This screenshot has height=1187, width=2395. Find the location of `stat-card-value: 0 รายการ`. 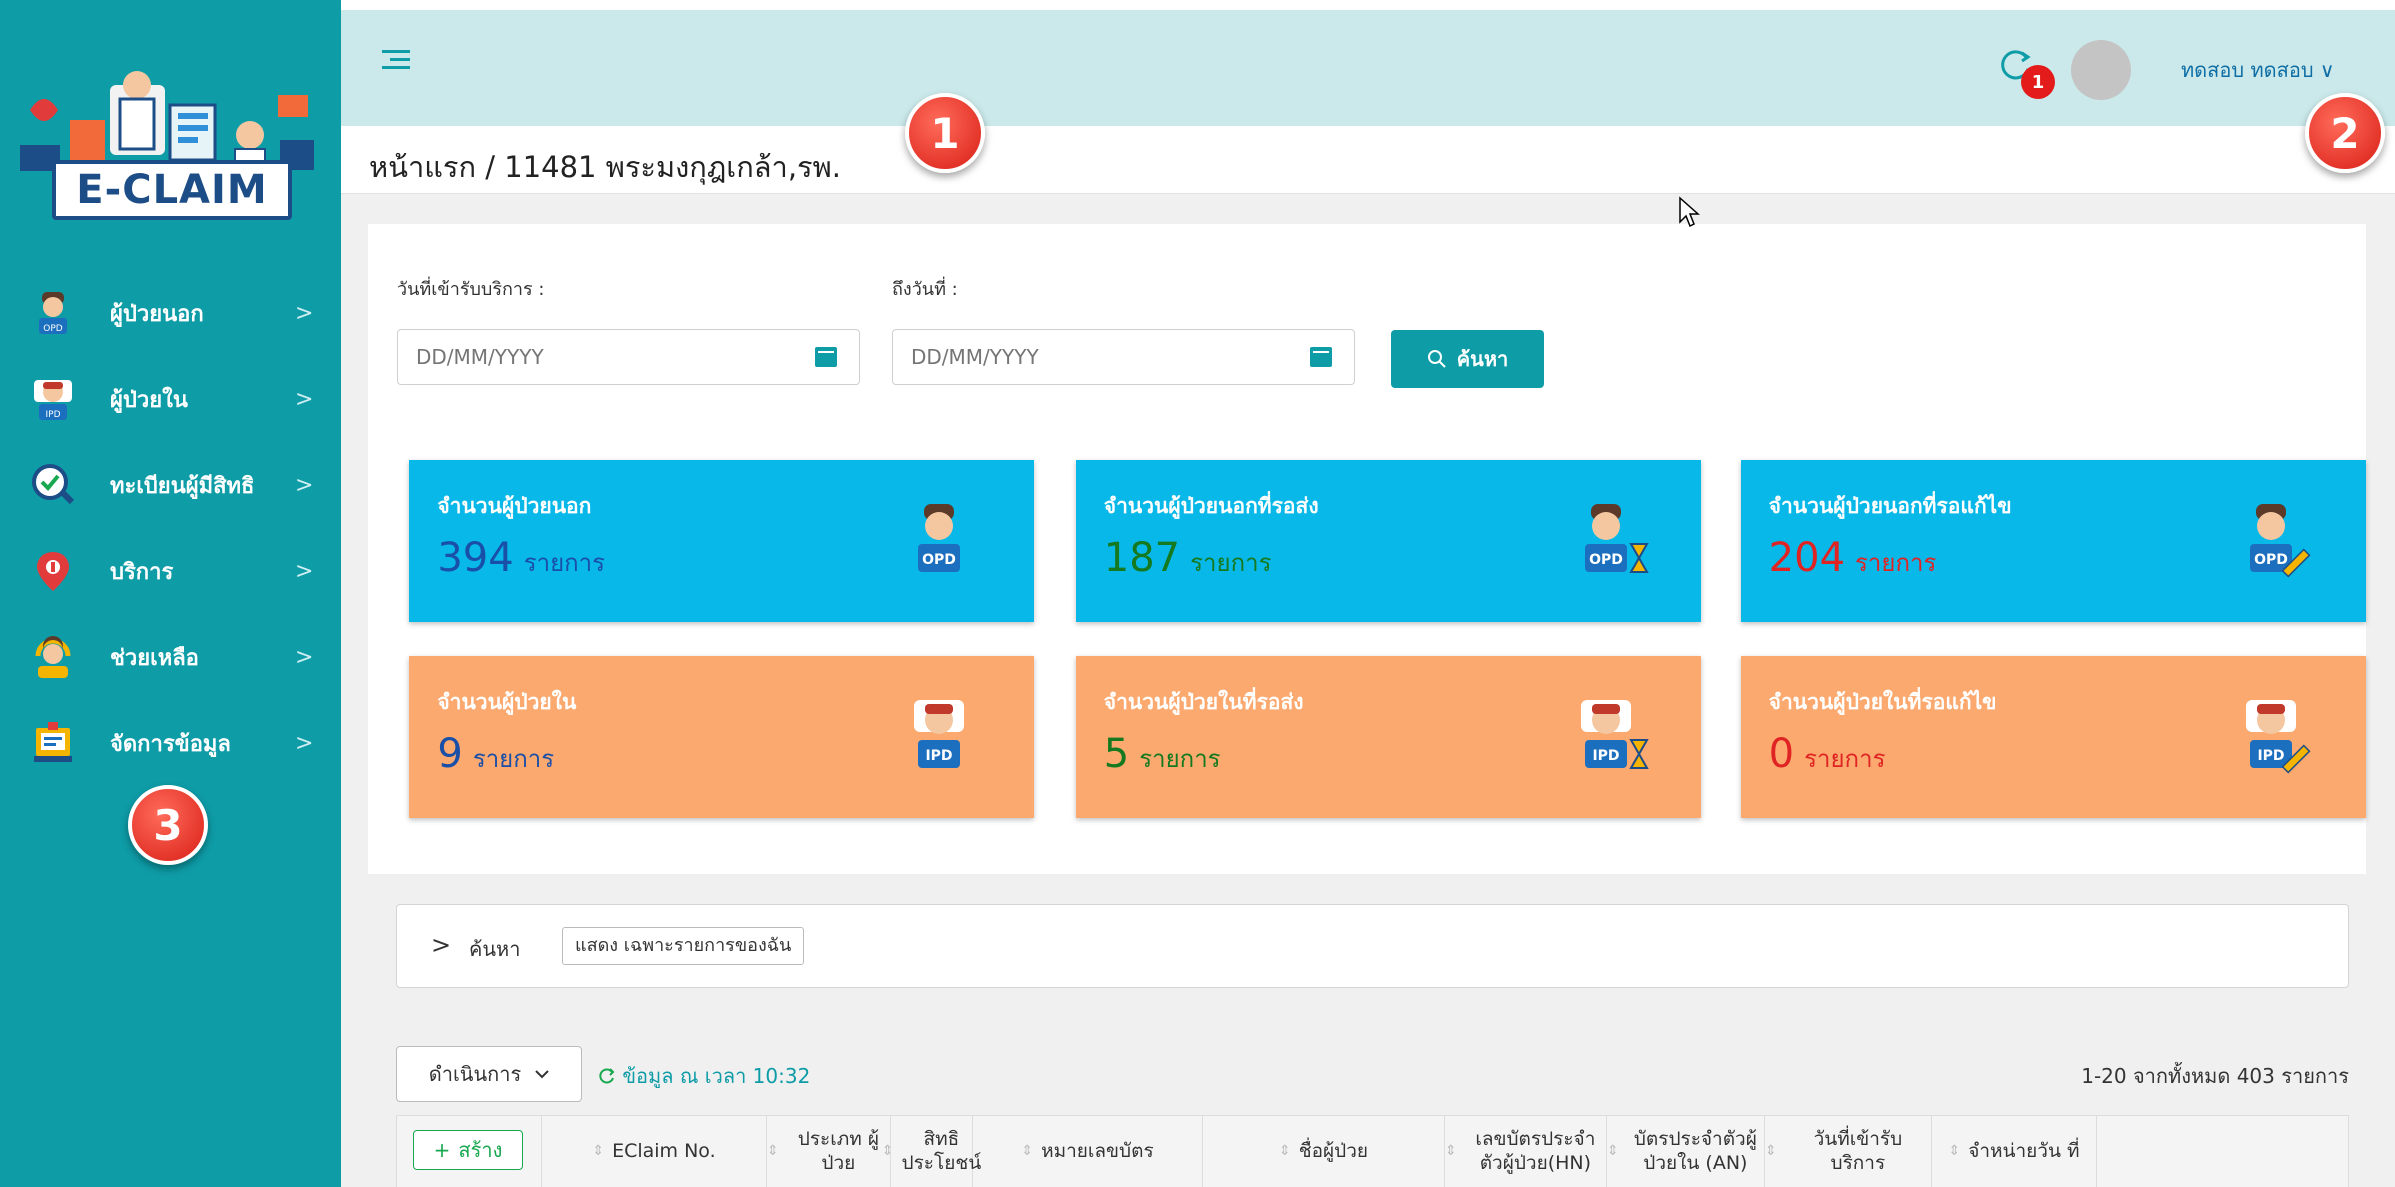

stat-card-value: 0 รายการ is located at coordinates (1827, 754).